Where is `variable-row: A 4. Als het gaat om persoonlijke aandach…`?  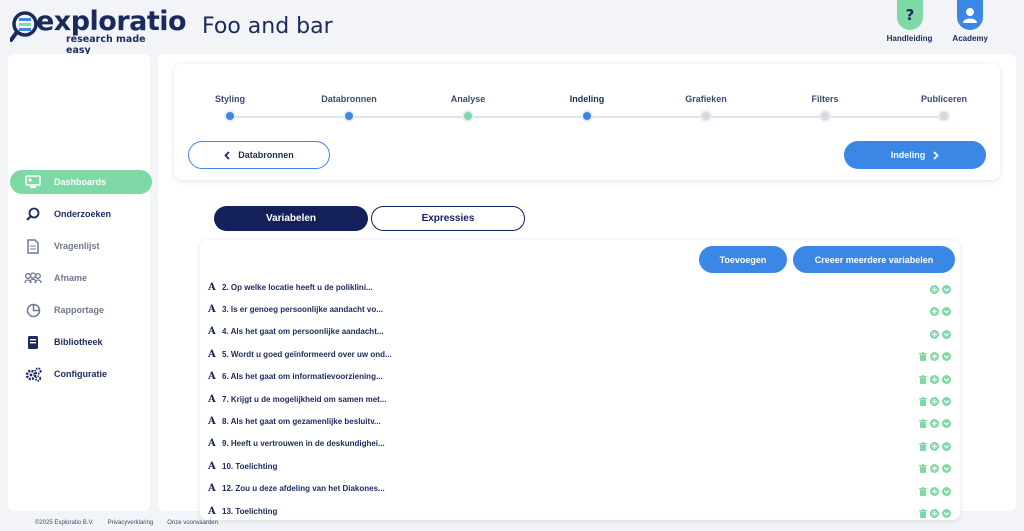
variable-row: A 4. Als het gaat om persoonlijke aandach… is located at coordinates (580, 332).